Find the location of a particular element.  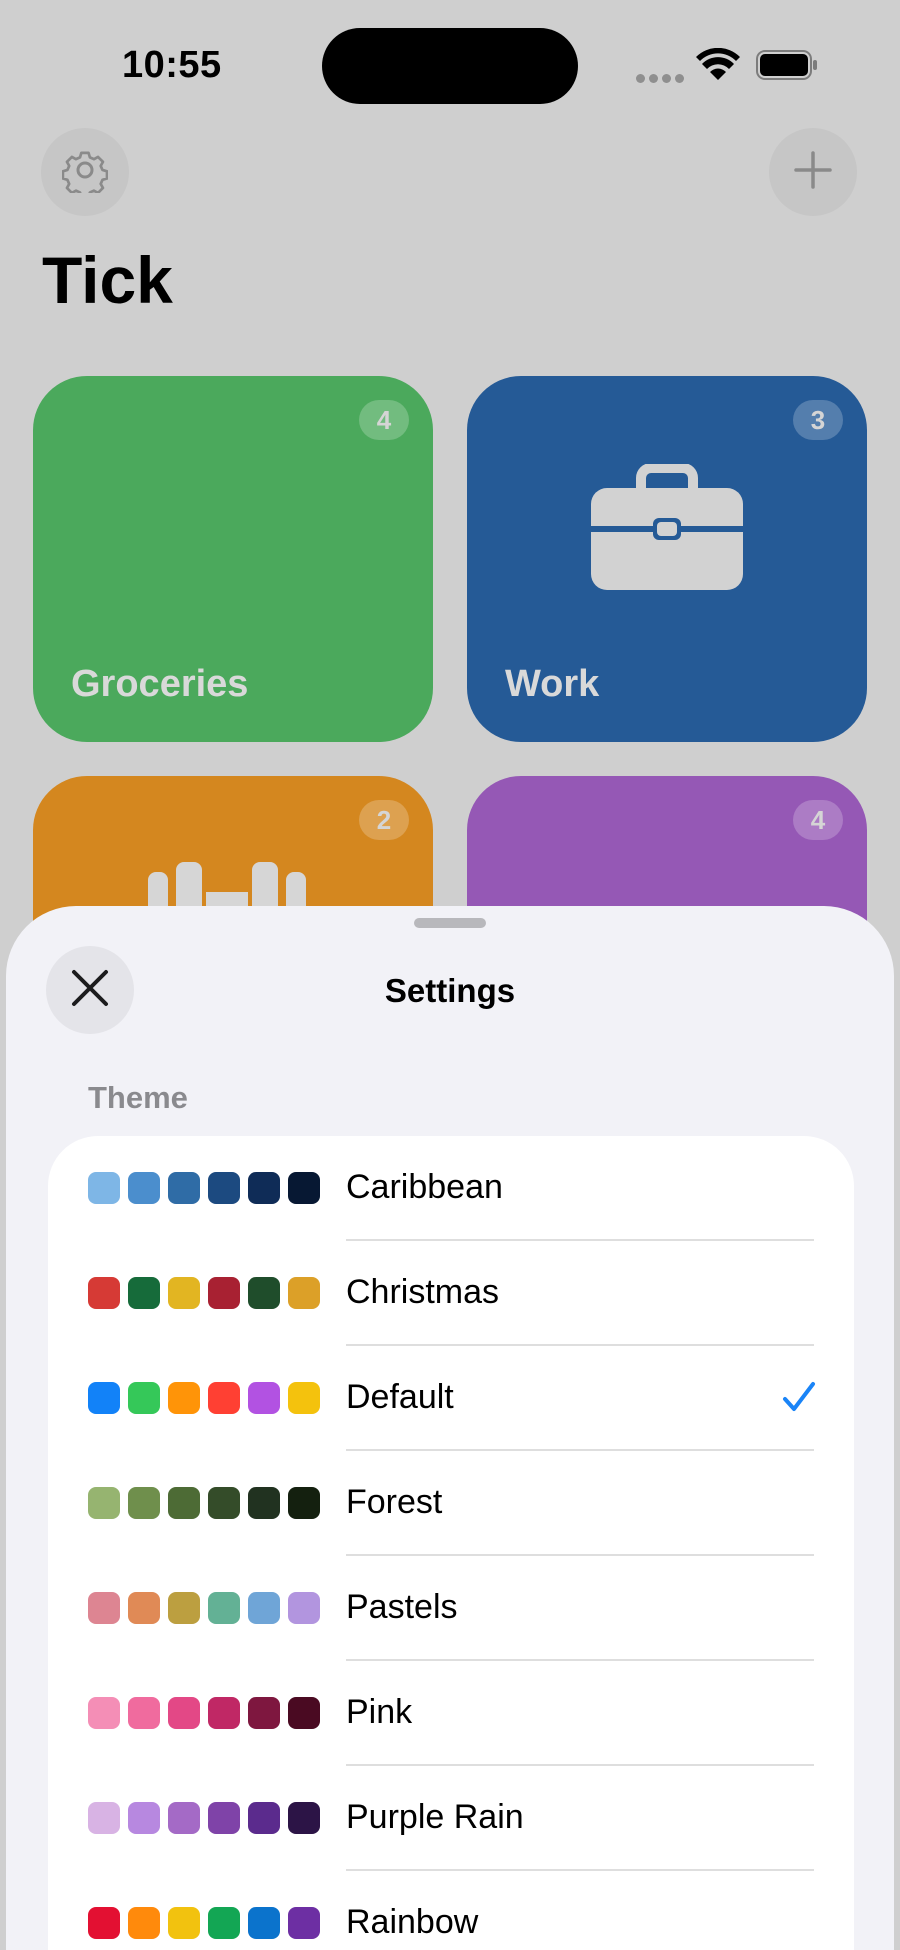

theme-row-pink: Pink is located at coordinates (451, 1713).